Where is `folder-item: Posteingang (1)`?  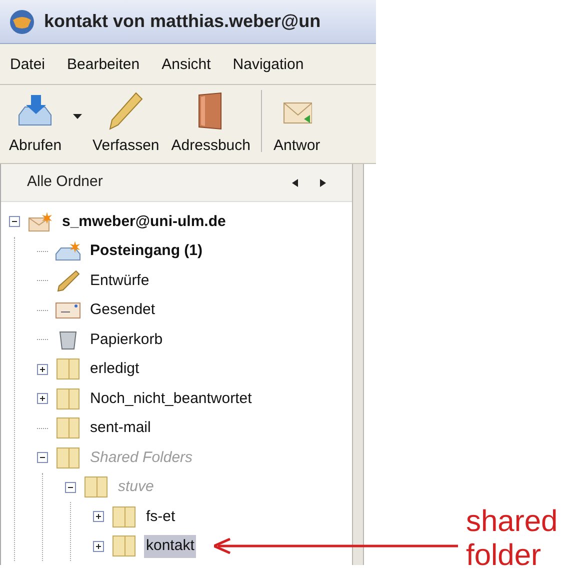 folder-item: Posteingang (1) is located at coordinates (146, 251).